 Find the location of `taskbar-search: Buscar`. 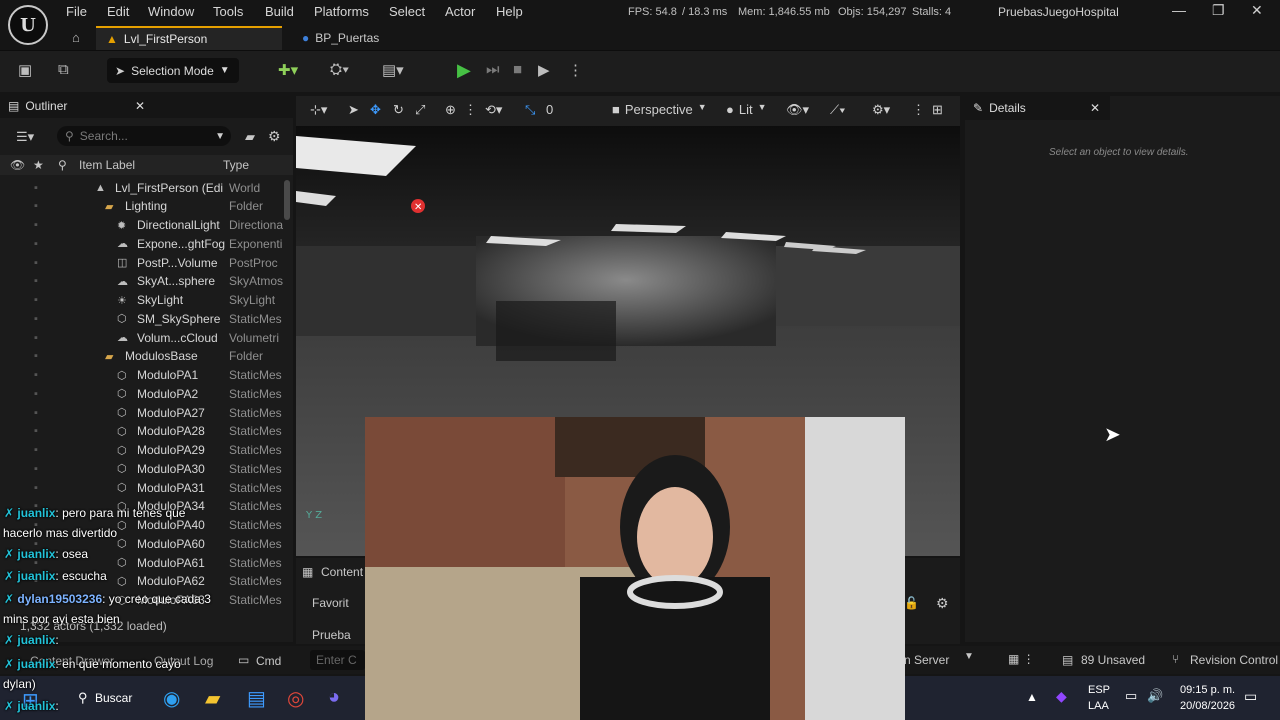

taskbar-search: Buscar is located at coordinates (113, 698).